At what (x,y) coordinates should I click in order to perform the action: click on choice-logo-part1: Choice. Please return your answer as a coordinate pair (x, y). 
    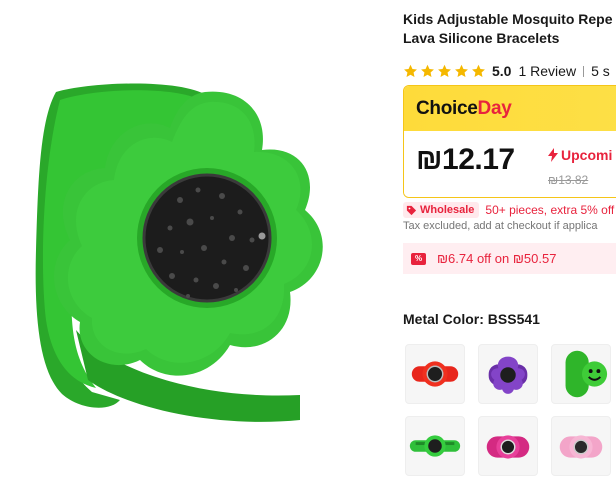
    Looking at the image, I should click on (447, 108).